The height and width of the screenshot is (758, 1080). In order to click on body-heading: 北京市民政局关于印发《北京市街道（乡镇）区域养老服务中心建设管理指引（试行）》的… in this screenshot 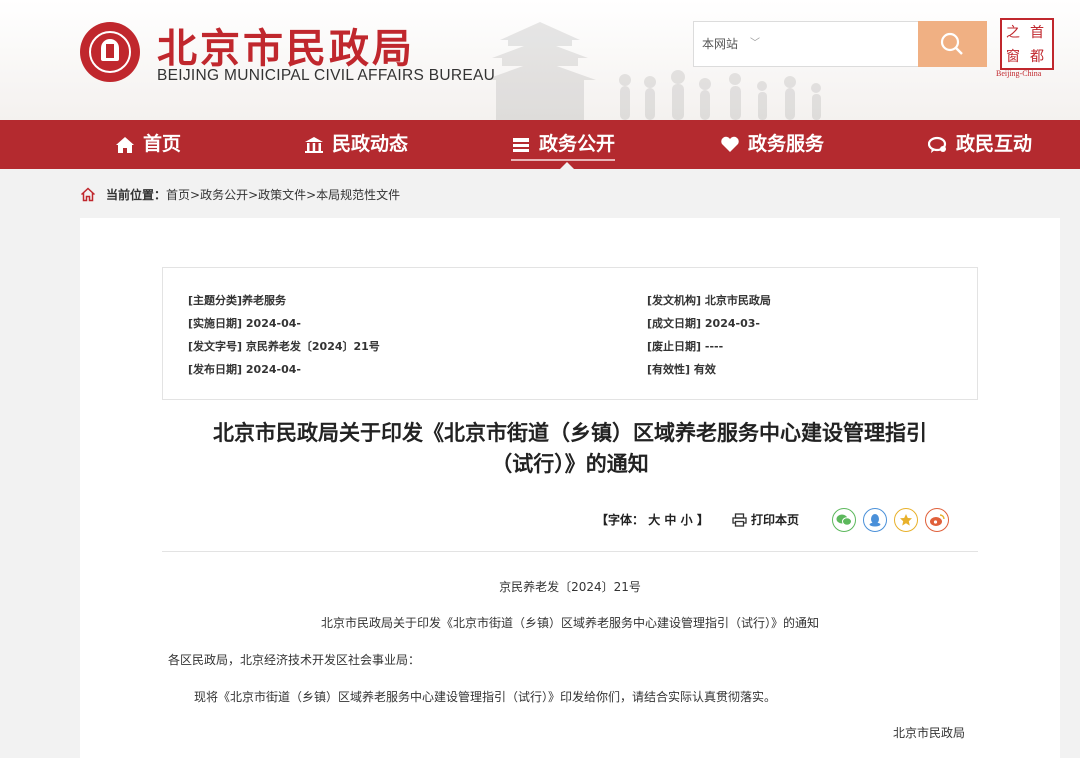, I will do `click(569, 623)`.